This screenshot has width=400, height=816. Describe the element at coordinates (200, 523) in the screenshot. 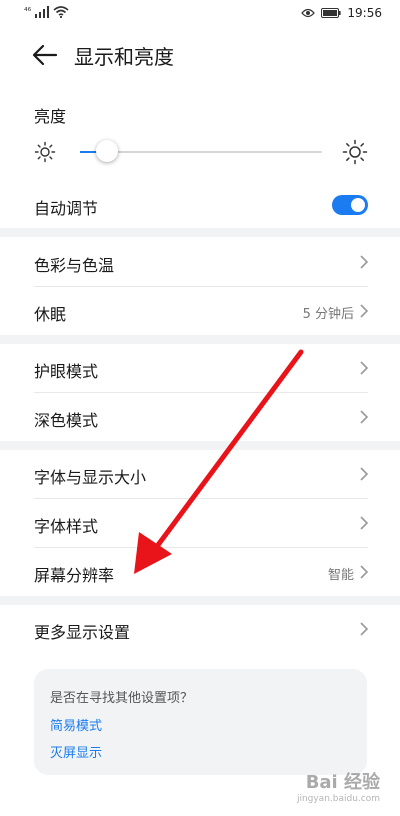

I see `settings-row-font-style: 字体样式` at that location.